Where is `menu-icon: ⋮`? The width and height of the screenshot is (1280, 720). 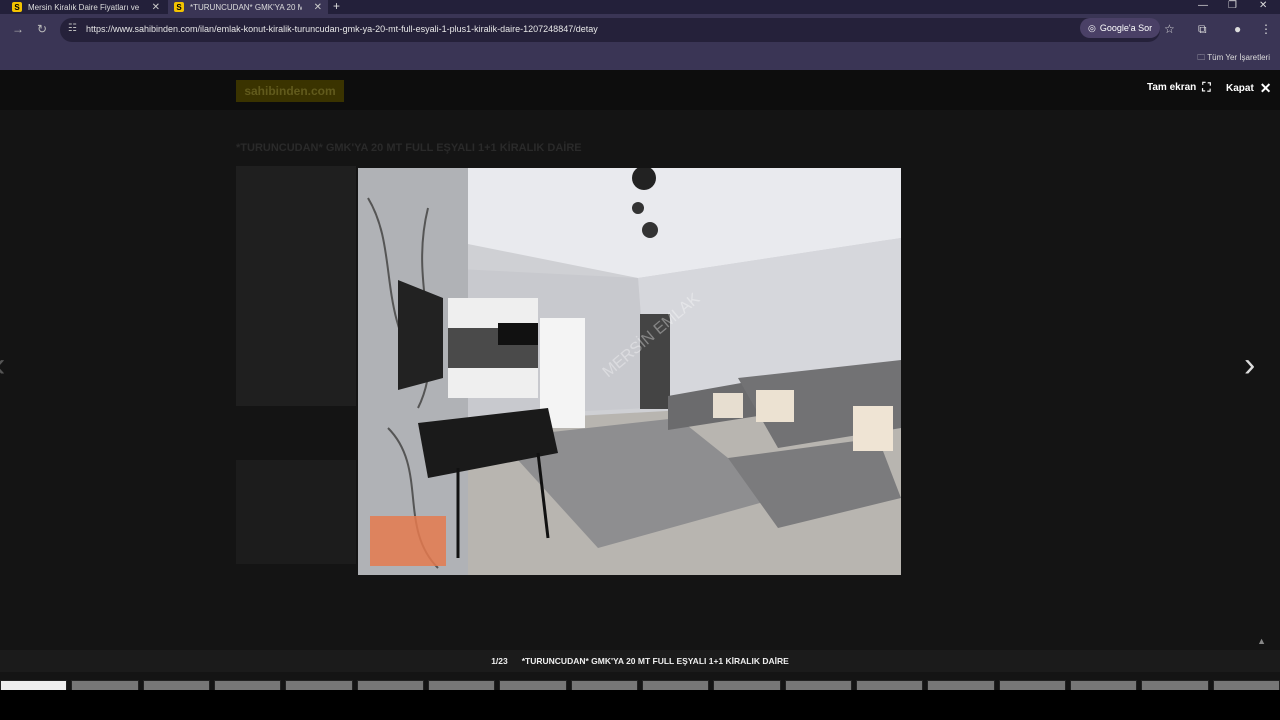
menu-icon: ⋮ is located at coordinates (1266, 29).